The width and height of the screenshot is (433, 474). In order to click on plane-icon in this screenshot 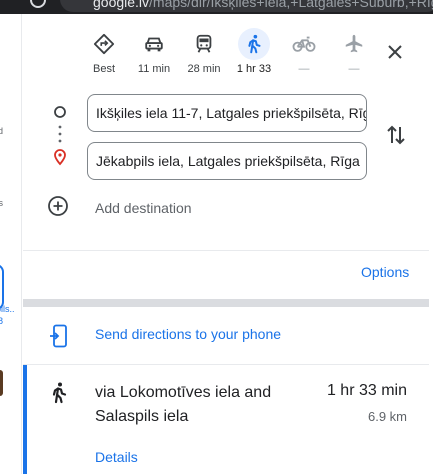, I will do `click(354, 44)`.